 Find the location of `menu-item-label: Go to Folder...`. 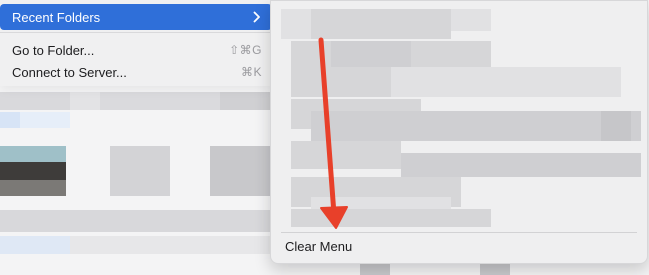

menu-item-label: Go to Folder... is located at coordinates (53, 50).